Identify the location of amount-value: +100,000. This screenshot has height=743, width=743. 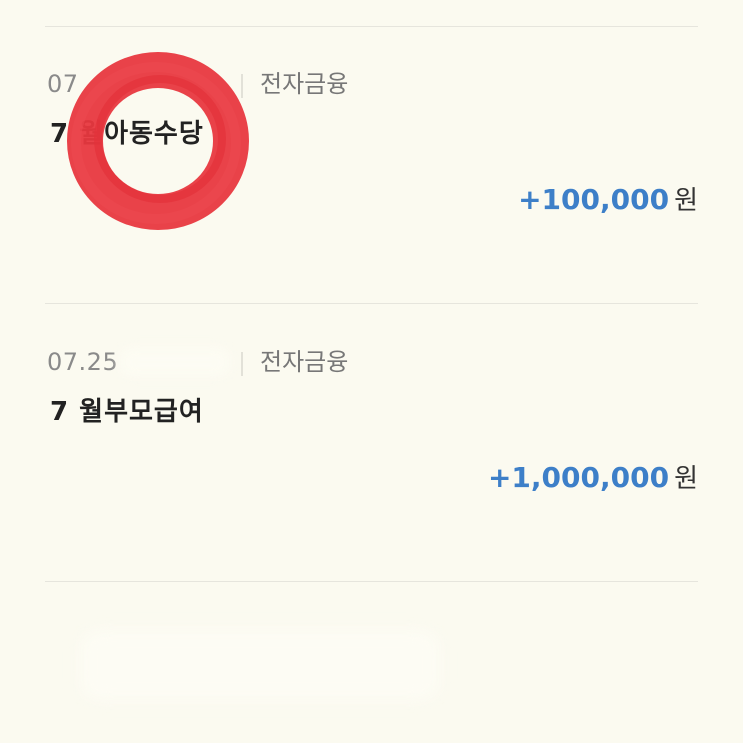
(594, 199).